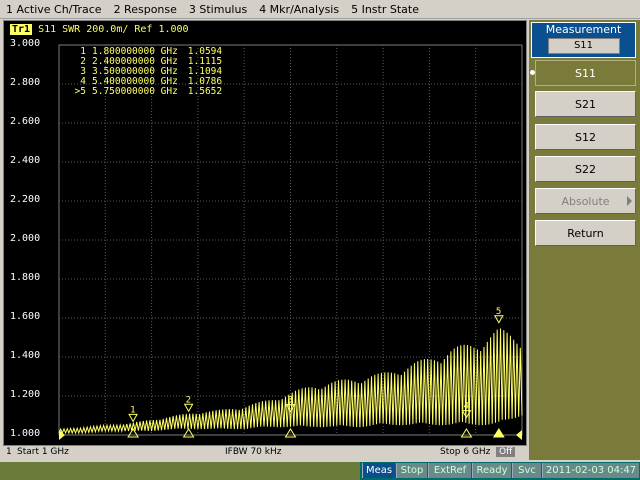 The image size is (640, 480). What do you see at coordinates (498, 312) in the screenshot?
I see `marker-label: 5` at bounding box center [498, 312].